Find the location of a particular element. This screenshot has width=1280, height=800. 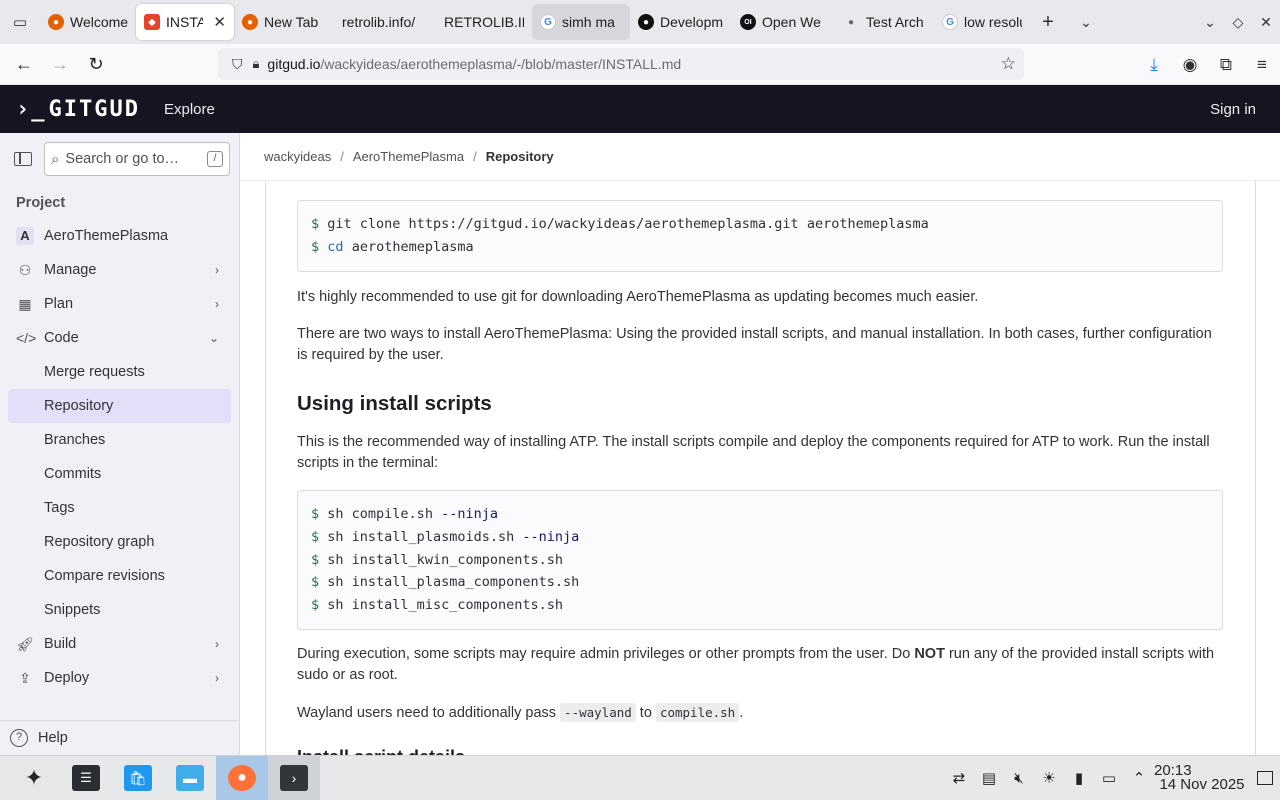

show-desktop-icon is located at coordinates (1265, 778).